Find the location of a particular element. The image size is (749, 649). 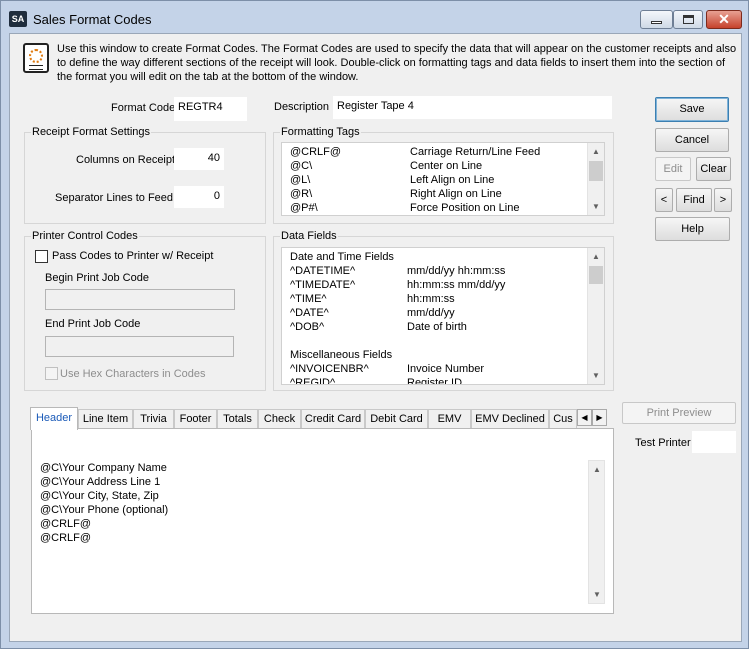

tab-emv: EMV is located at coordinates (449, 419).